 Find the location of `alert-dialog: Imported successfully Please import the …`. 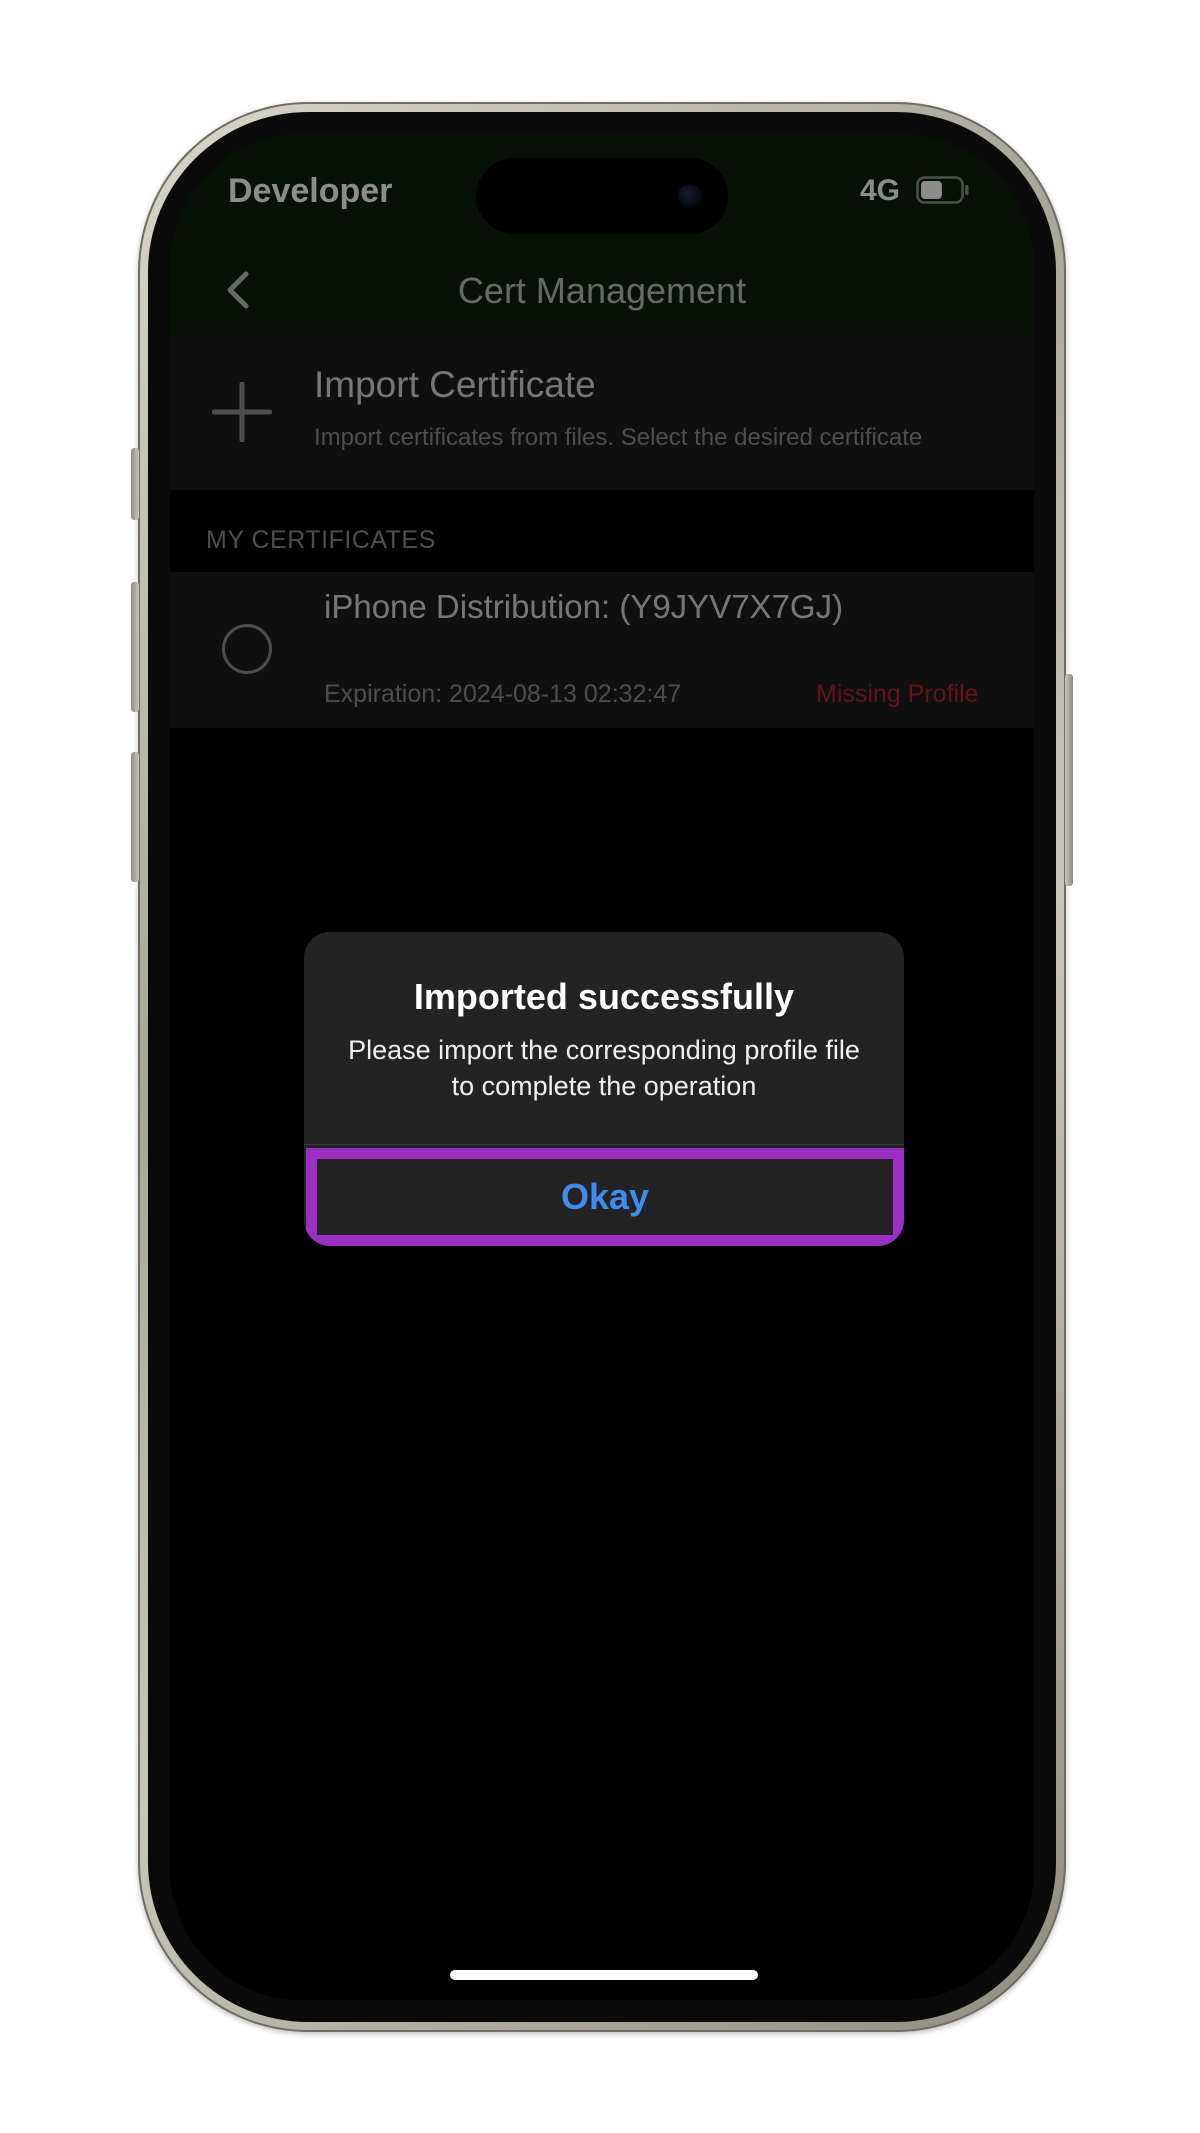

alert-dialog: Imported successfully Please import the … is located at coordinates (604, 1089).